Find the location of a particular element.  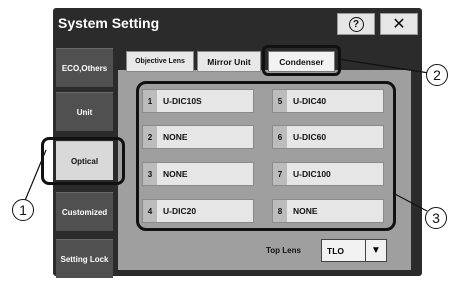

callout-number-1: 1 is located at coordinates (23, 210).